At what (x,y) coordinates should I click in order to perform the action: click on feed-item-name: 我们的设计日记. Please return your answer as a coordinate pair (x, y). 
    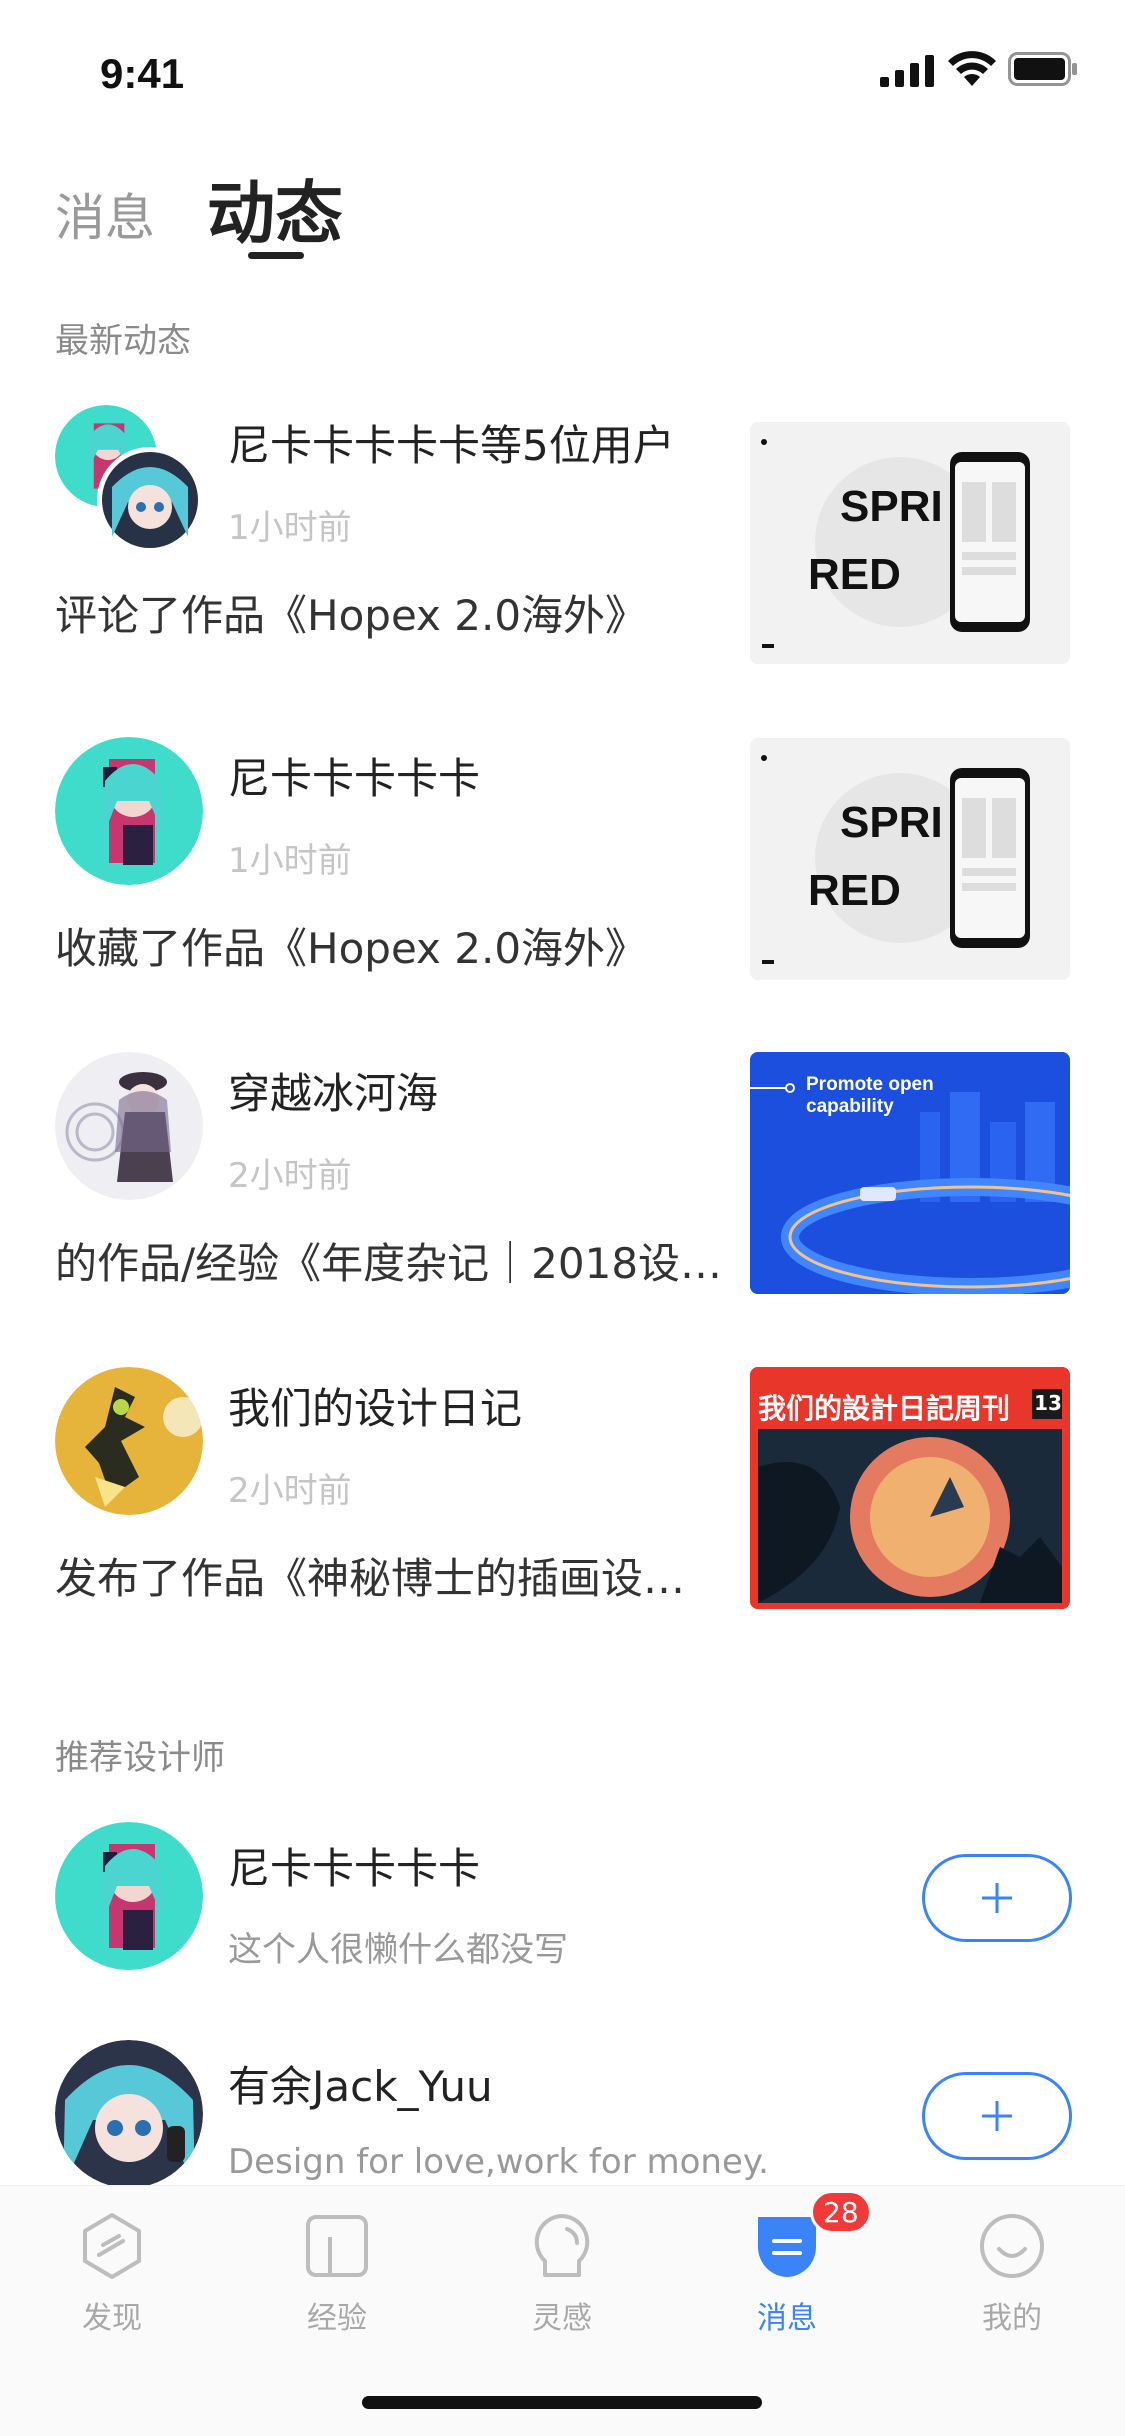
    Looking at the image, I should click on (375, 1405).